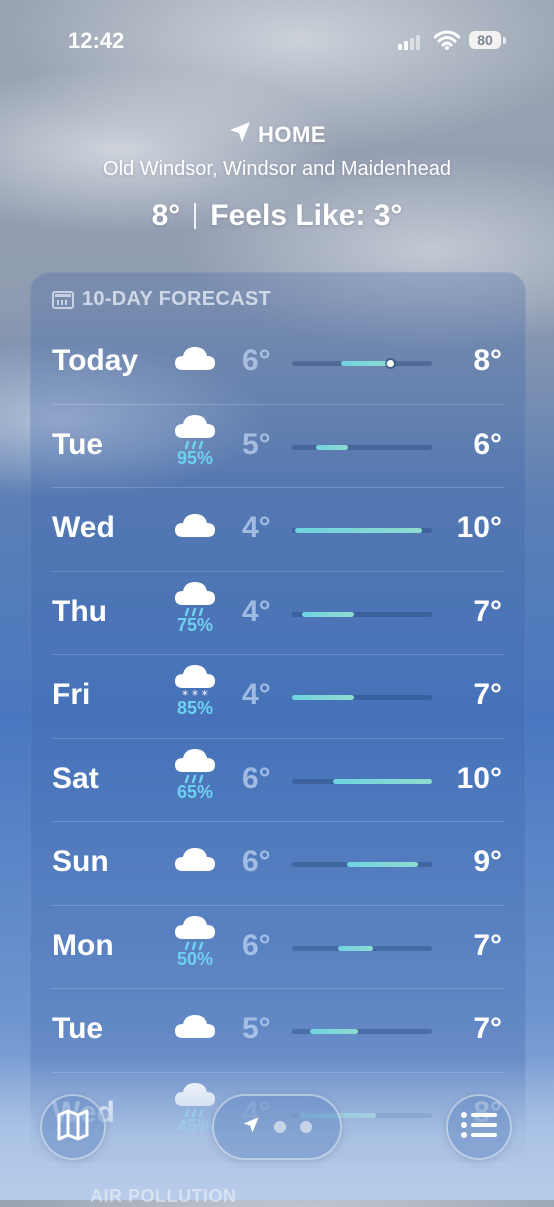  Describe the element at coordinates (278, 445) in the screenshot. I see `forecast-row: Tue 95% 5° 6°` at that location.